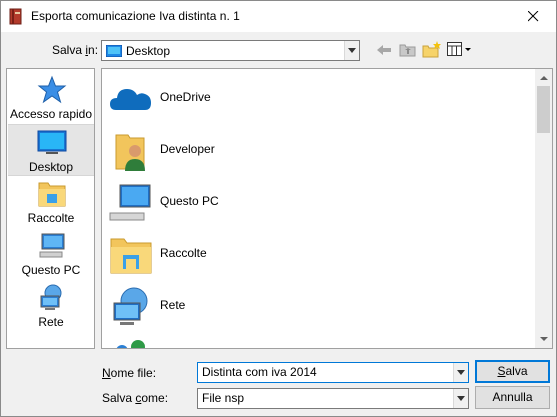 The width and height of the screenshot is (557, 417). I want to click on place-network: Rete, so click(51, 306).